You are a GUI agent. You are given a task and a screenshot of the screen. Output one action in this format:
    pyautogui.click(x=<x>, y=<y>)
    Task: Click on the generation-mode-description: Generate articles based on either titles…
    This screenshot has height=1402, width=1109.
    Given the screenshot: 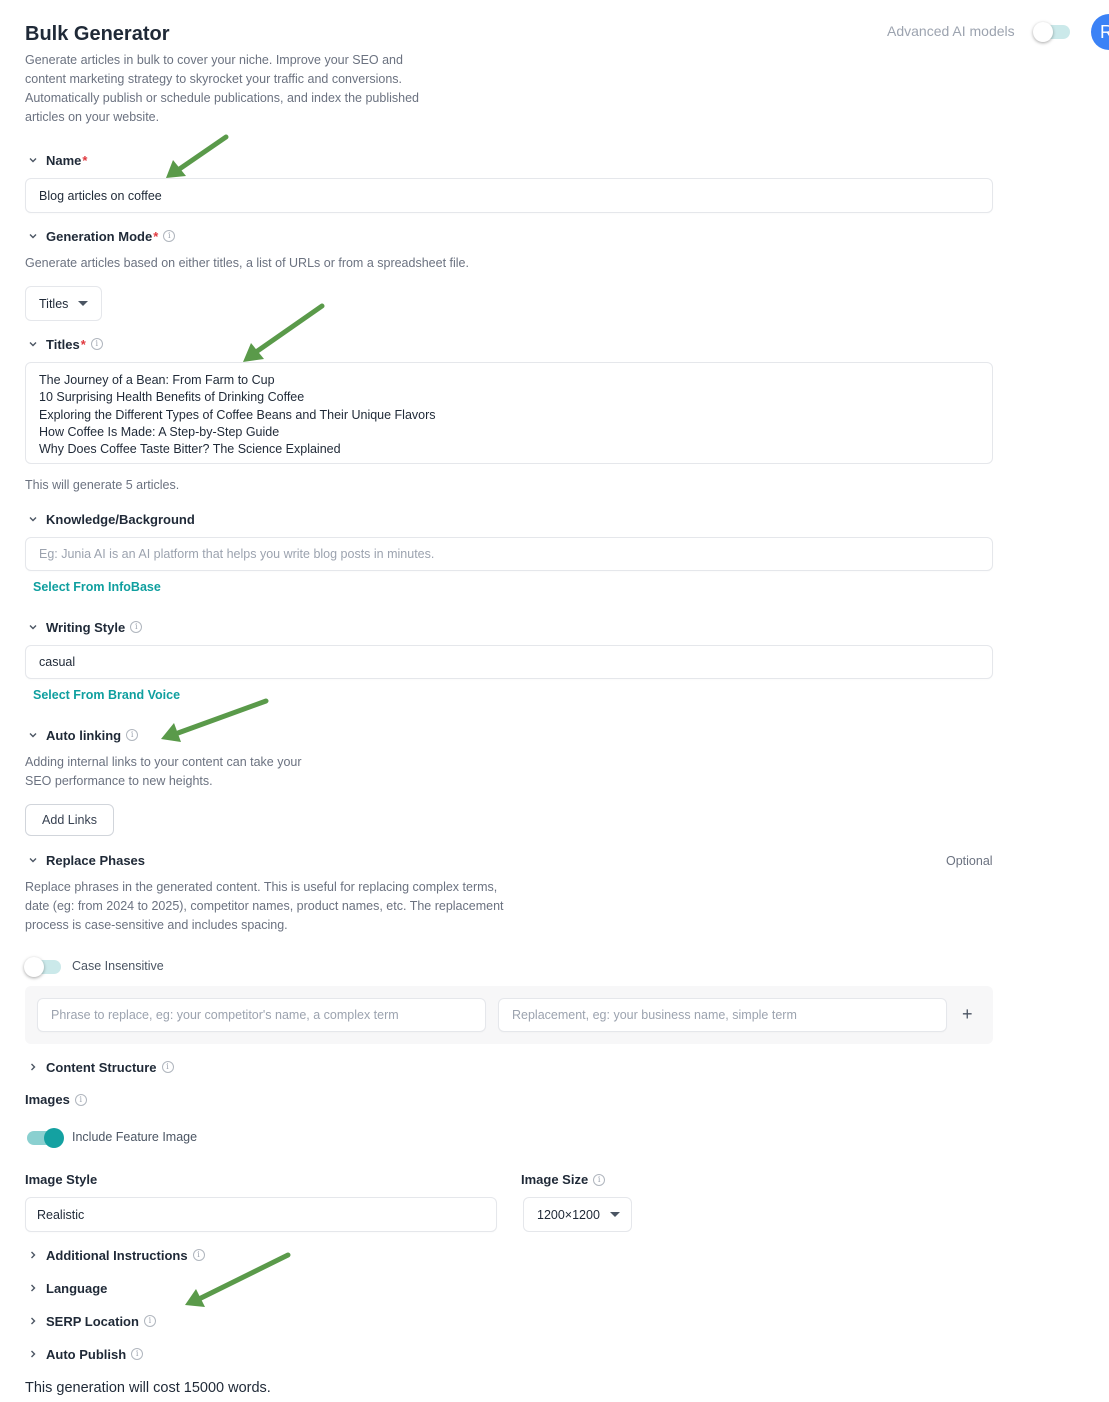 What is the action you would take?
    pyautogui.click(x=247, y=263)
    